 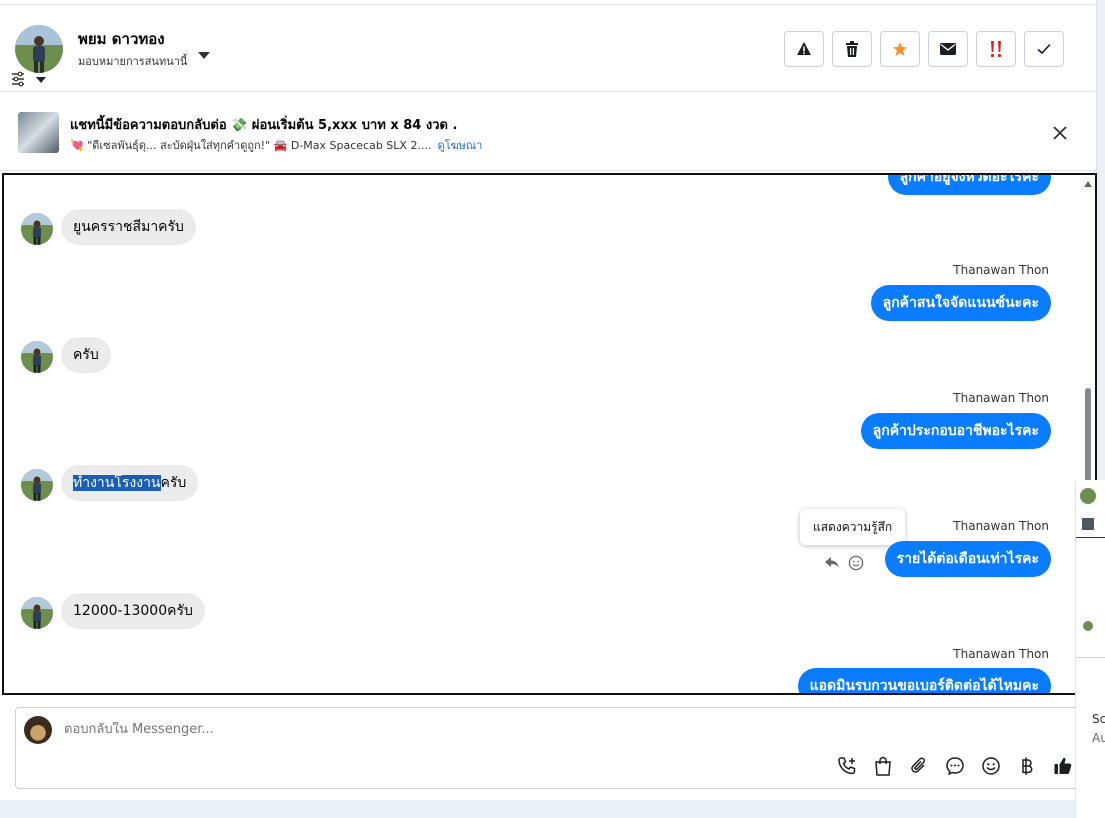 I want to click on close-icon, so click(x=1060, y=133).